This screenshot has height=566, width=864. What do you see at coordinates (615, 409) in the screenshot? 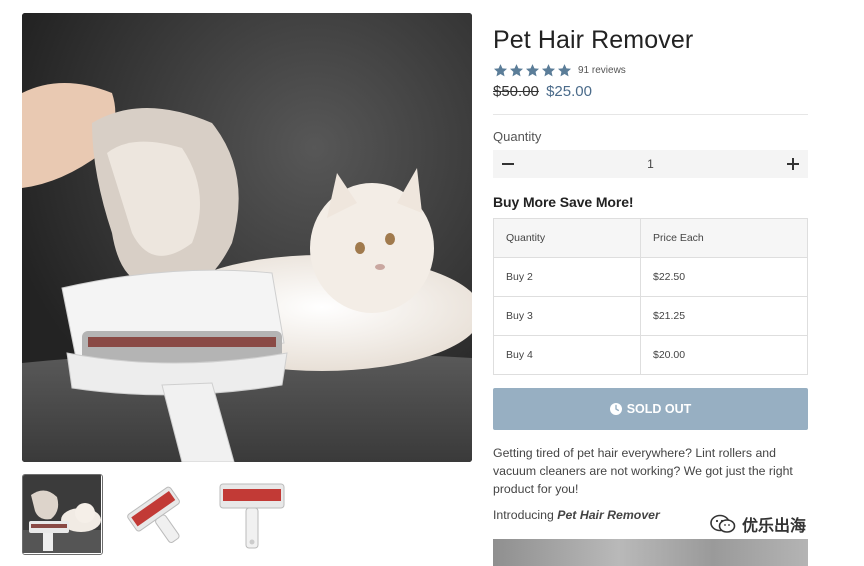
I see `clock-icon` at bounding box center [615, 409].